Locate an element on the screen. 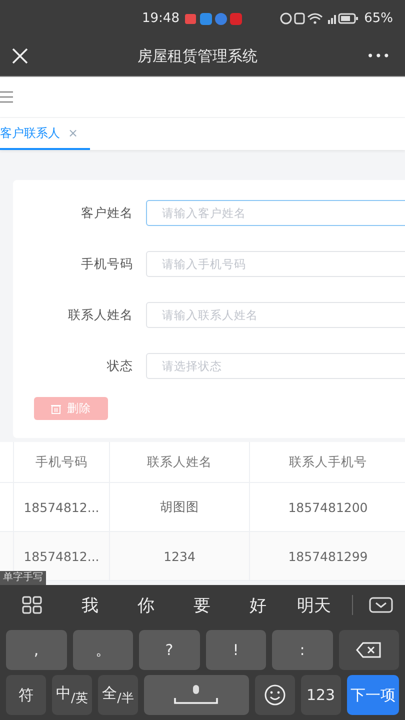 The height and width of the screenshot is (720, 405). menu-icon is located at coordinates (6, 97).